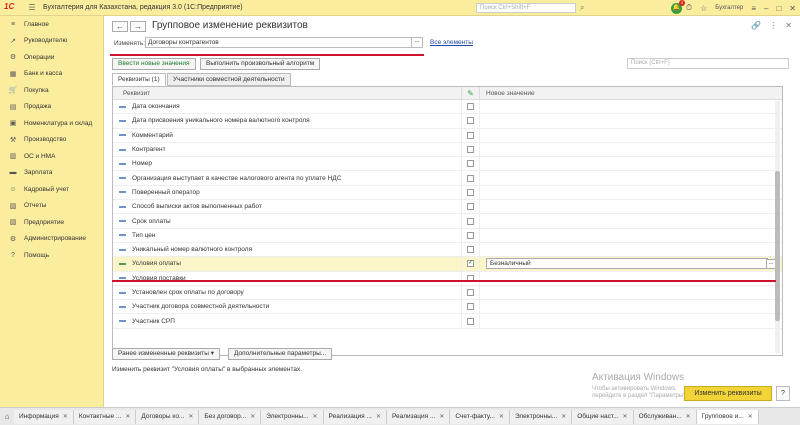  Describe the element at coordinates (51, 173) in the screenshot. I see `sidebar-item: ▬ Зарплата` at that location.